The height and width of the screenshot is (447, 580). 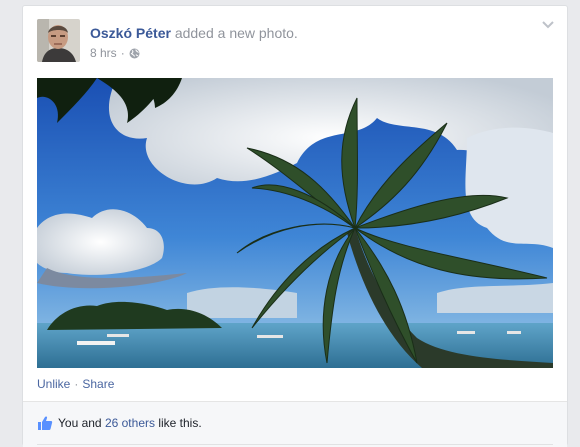 I want to click on post-meta: 8 hrs ·, so click(x=115, y=53).